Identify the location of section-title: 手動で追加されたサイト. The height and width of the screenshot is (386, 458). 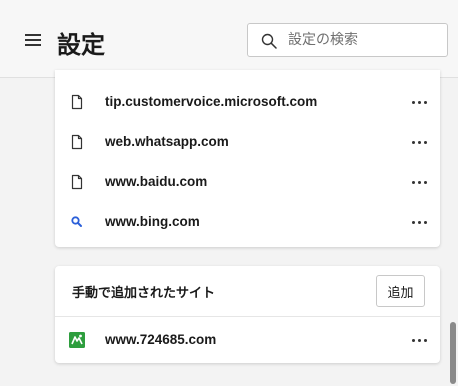
(144, 293).